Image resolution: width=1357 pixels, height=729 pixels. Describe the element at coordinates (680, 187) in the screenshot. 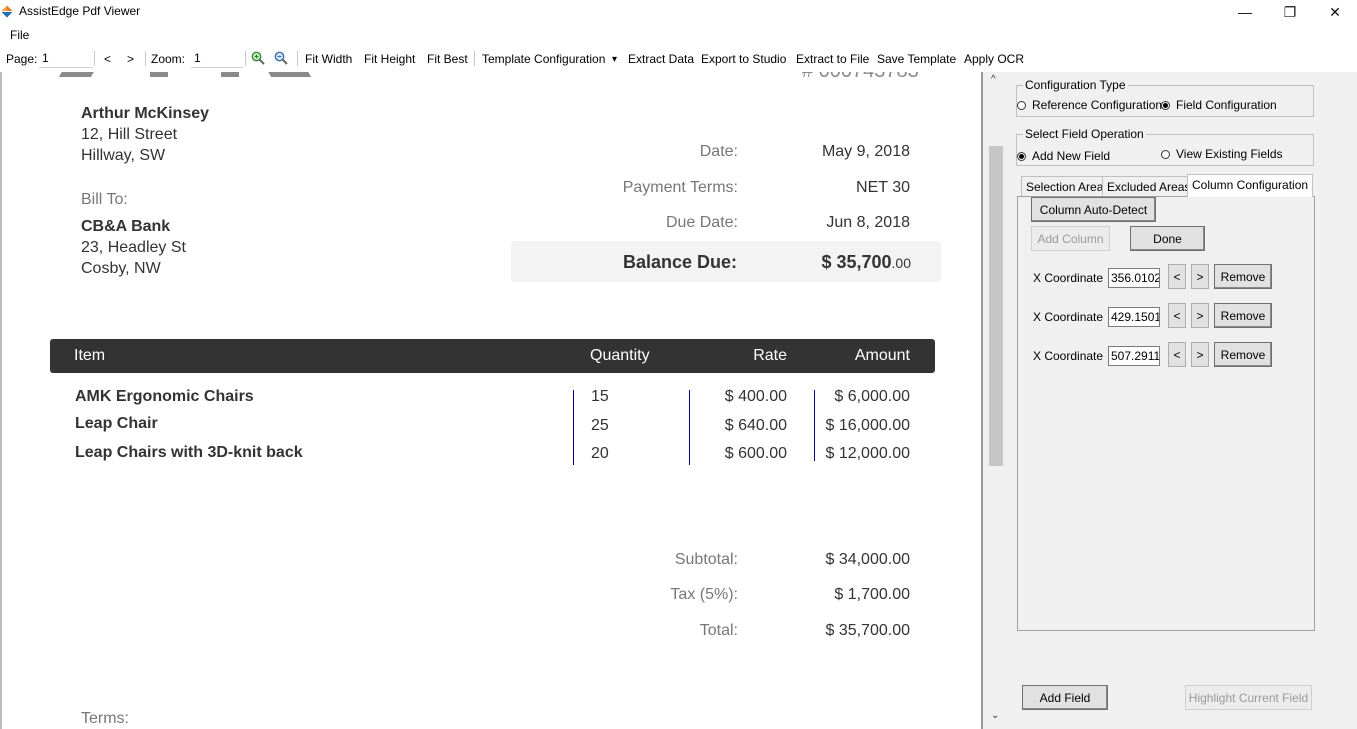

I see `payment-terms-label: Payment Terms:` at that location.